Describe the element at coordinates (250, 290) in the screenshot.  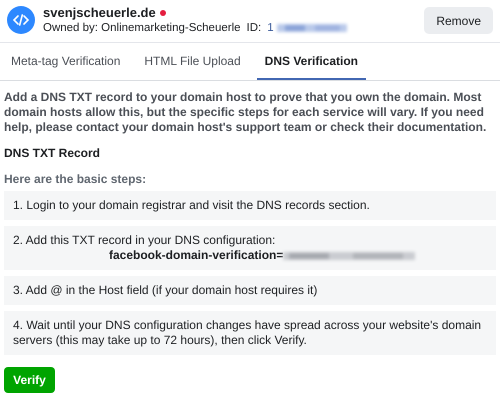
I see `step-text: 3. Add @ in the Host field (if your domain host requires it)` at that location.